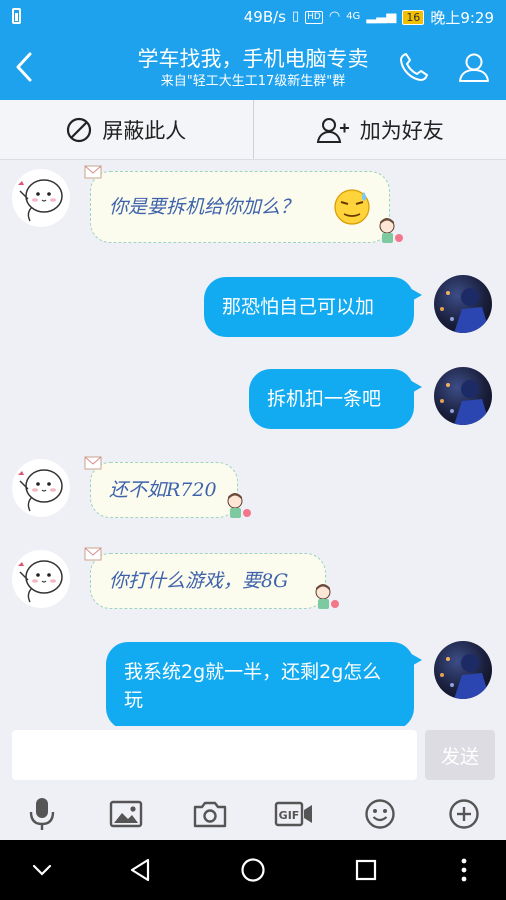  I want to click on system-navigation-bar, so click(253, 870).